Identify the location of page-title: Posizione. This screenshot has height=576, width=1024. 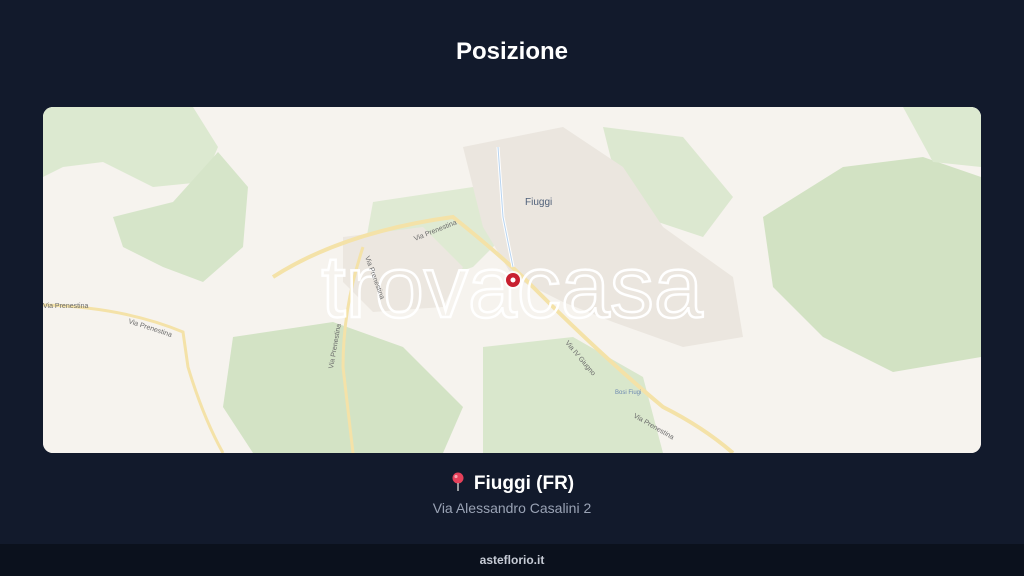
(512, 51).